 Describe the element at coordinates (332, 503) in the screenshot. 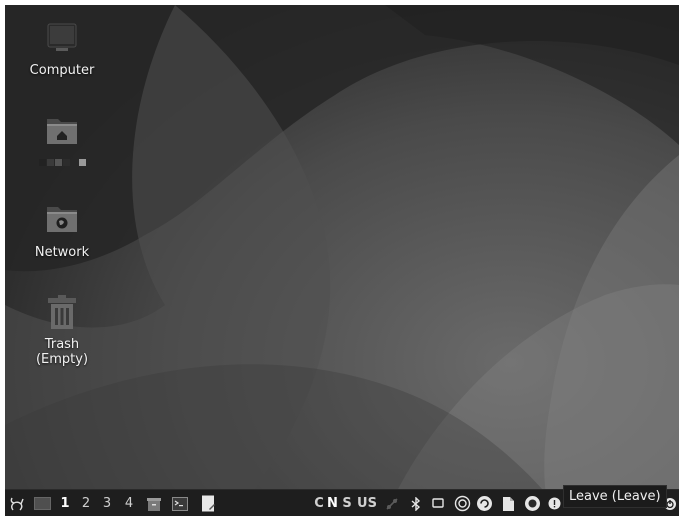

I see `num-lock-indicator: N` at that location.